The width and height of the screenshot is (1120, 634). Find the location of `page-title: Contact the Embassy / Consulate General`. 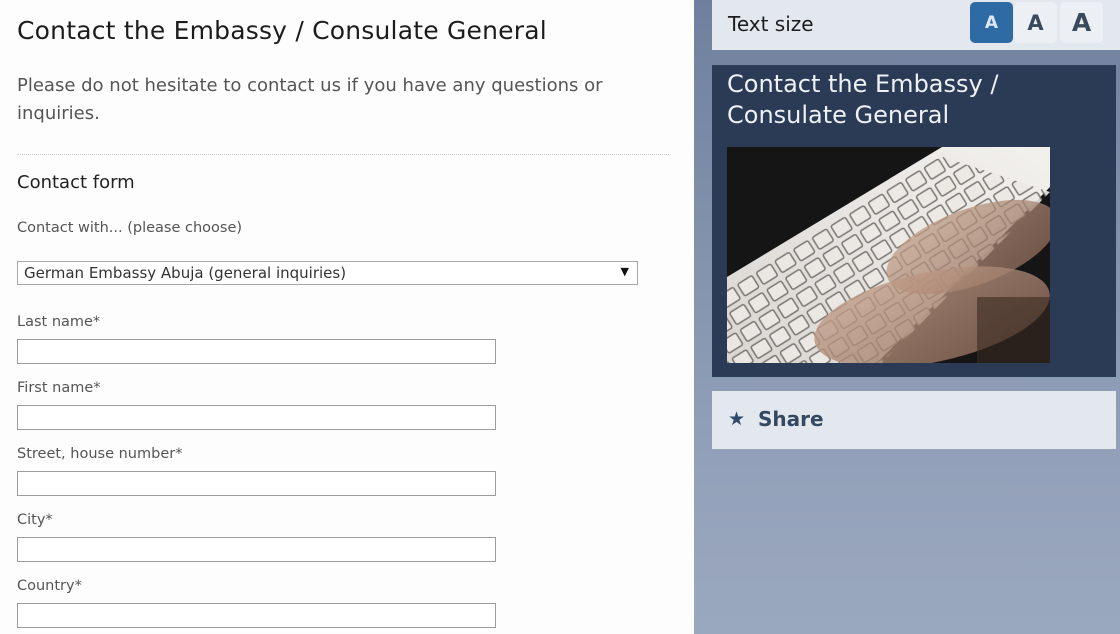

page-title: Contact the Embassy / Consulate General is located at coordinates (282, 30).